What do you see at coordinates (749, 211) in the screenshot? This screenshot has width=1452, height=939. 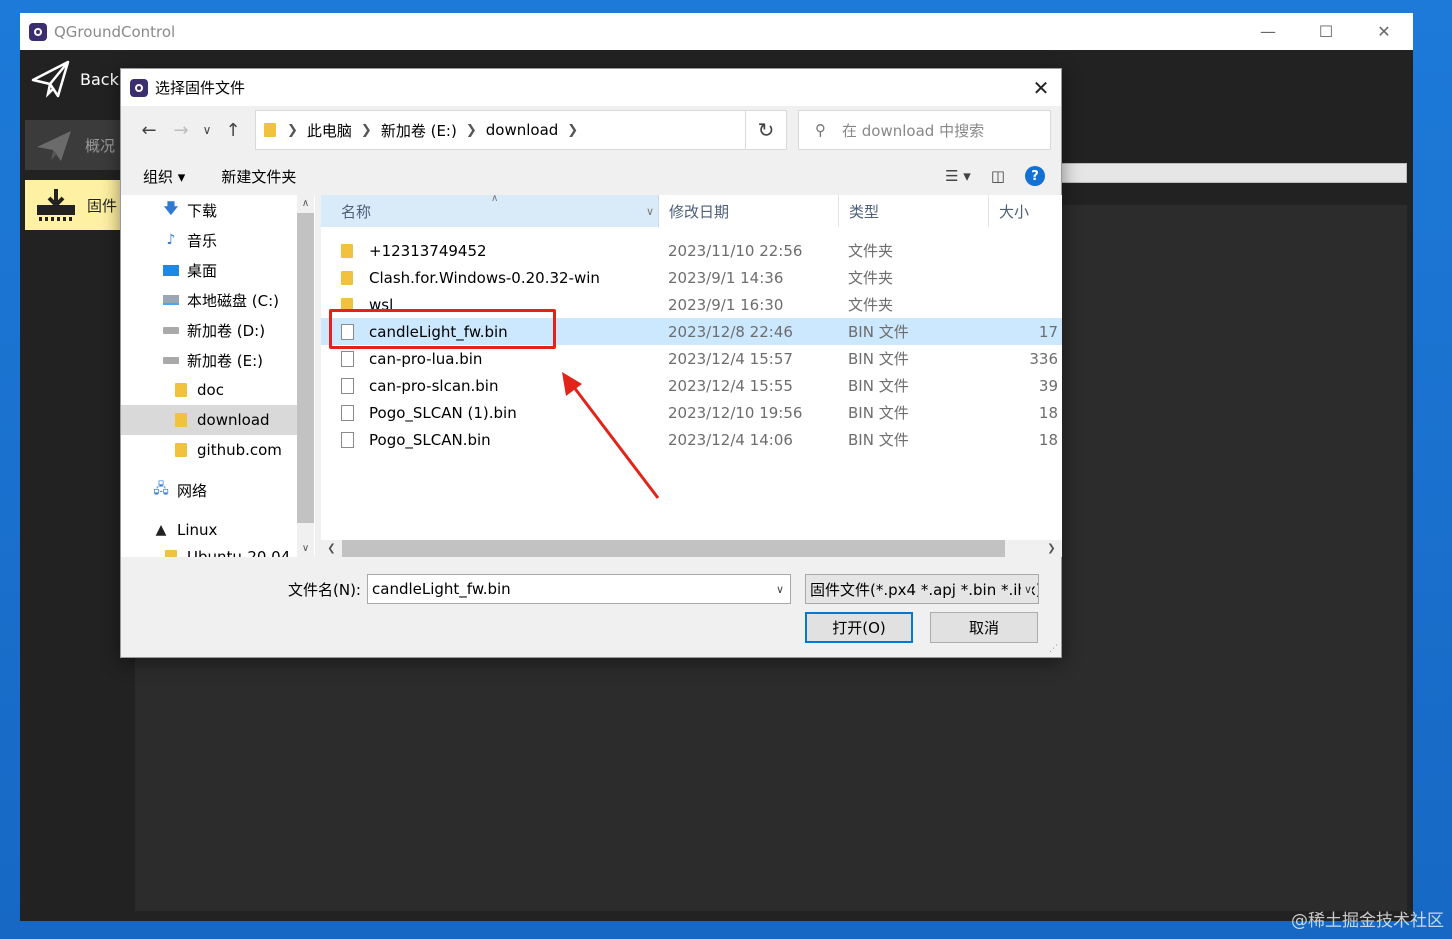 I see `column-header-date: 修改日期` at bounding box center [749, 211].